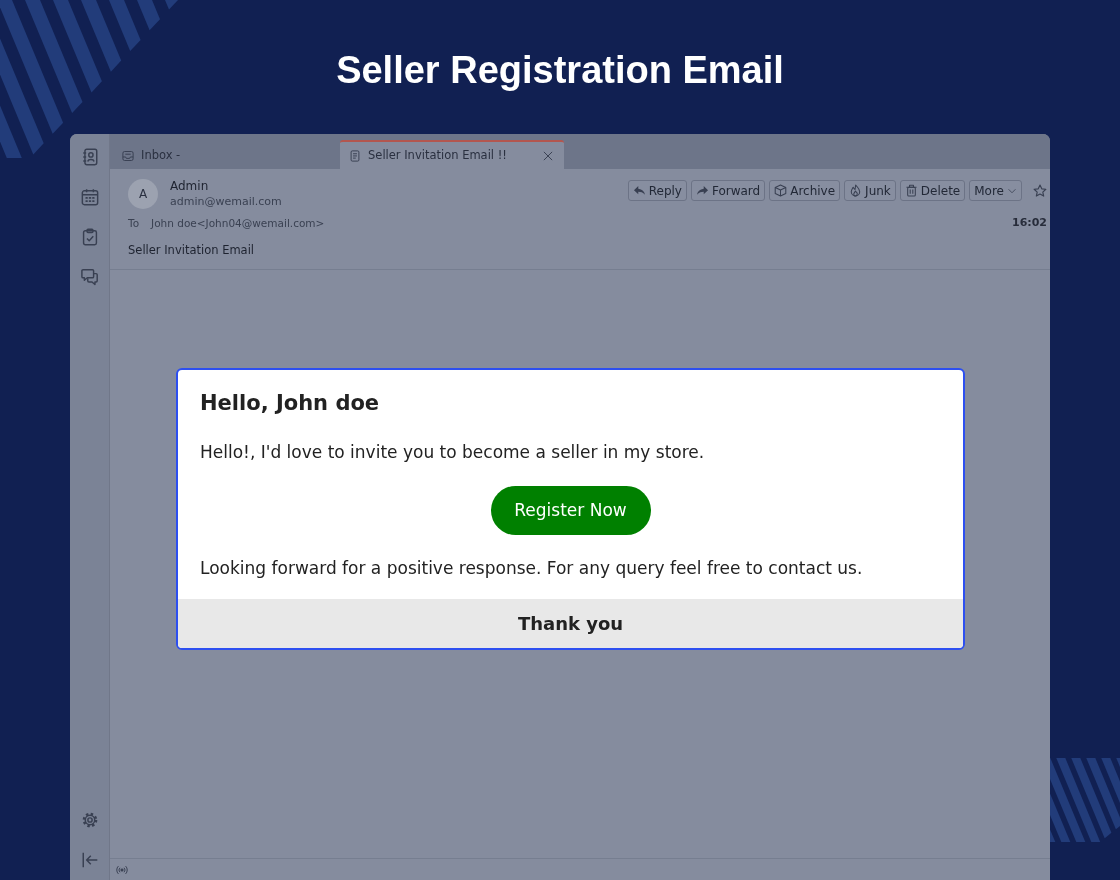  I want to click on message-time: 16:02, so click(1029, 223).